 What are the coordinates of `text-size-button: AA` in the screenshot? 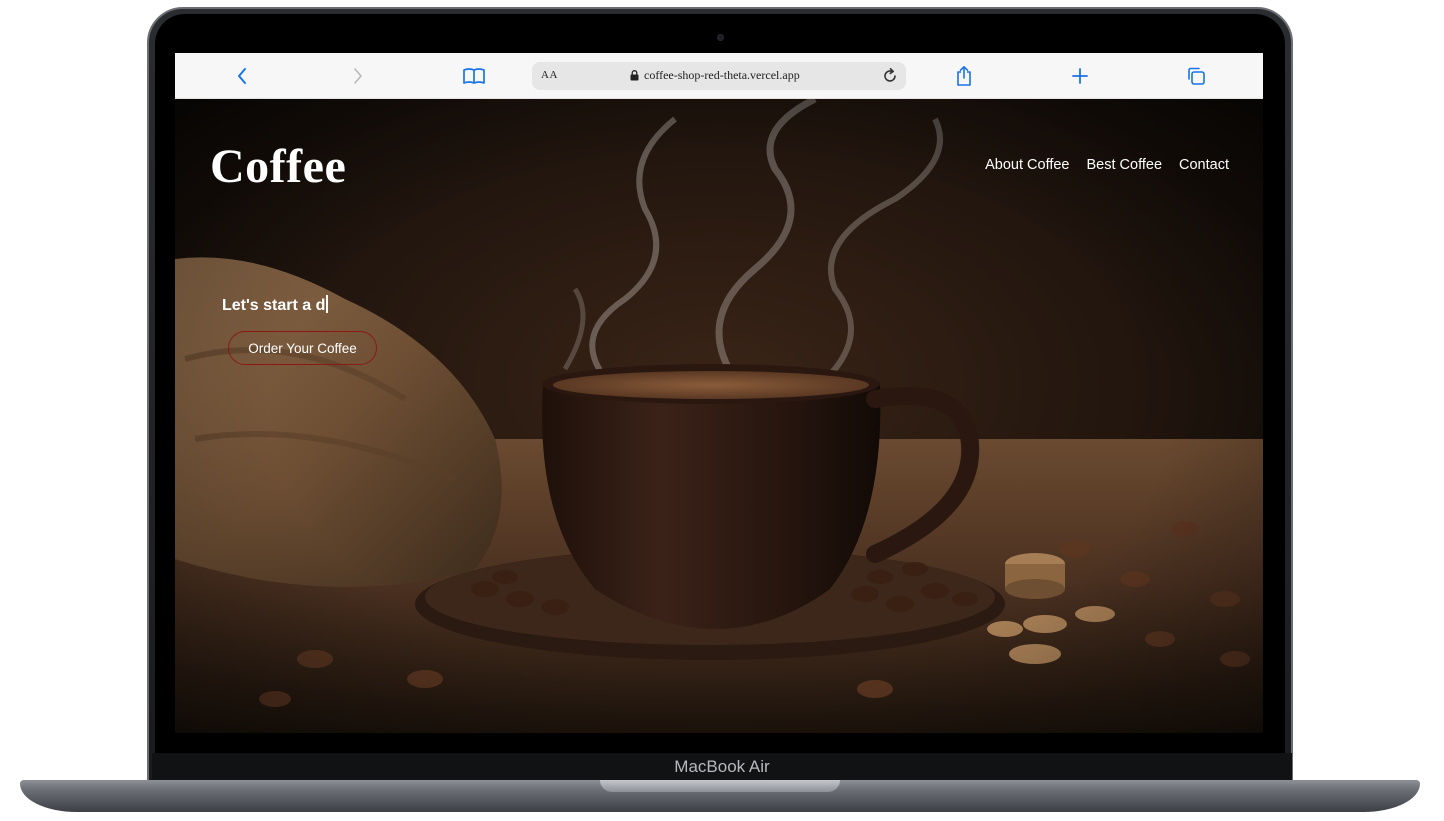 It's located at (549, 75).